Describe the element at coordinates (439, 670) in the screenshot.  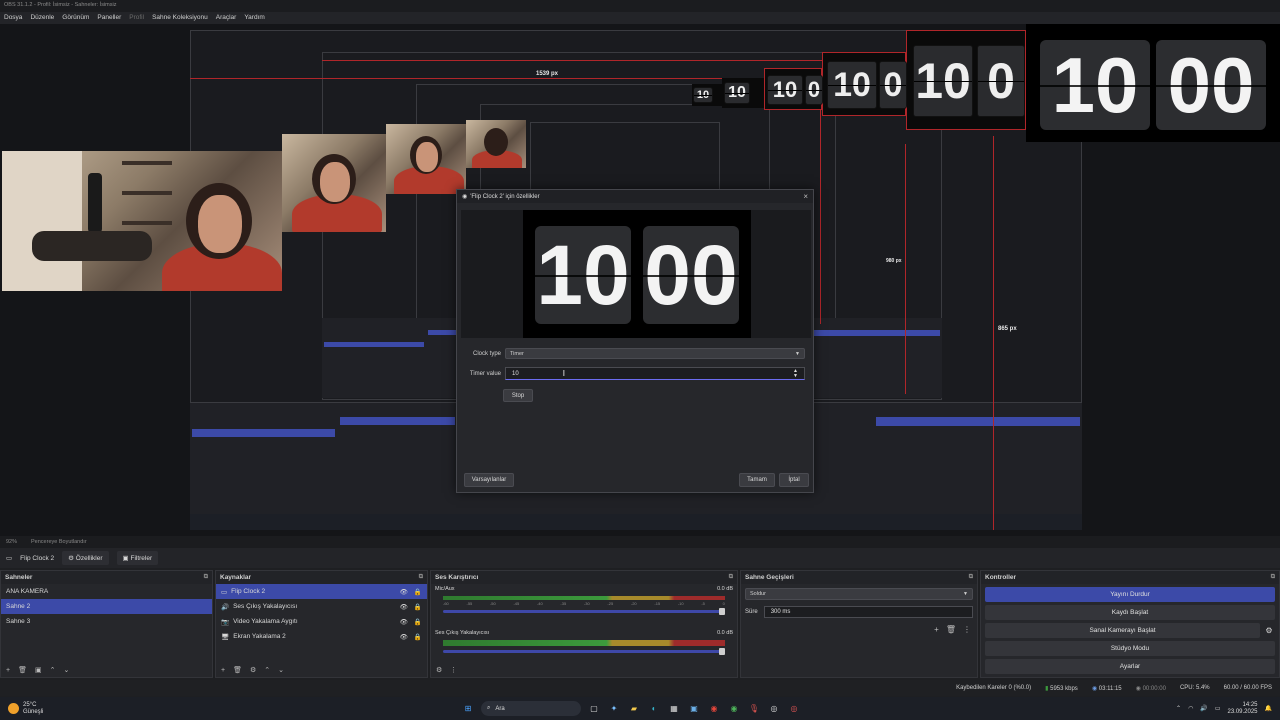
I see `advanced-audio-icon: ⚙` at that location.